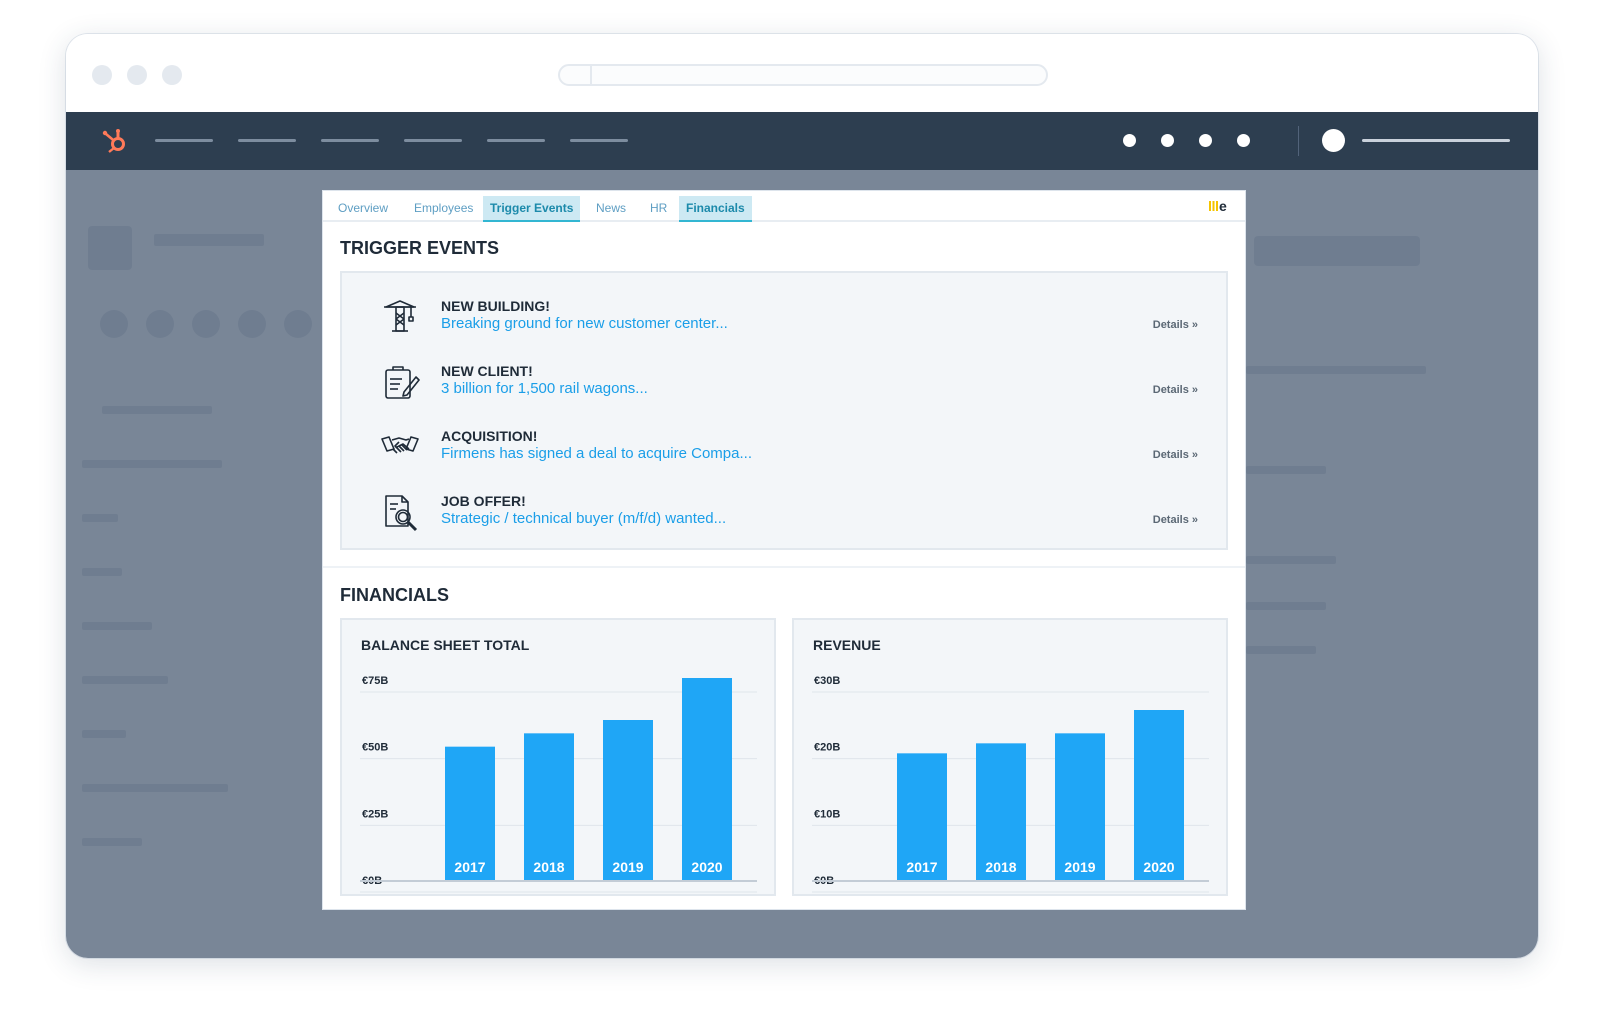 The height and width of the screenshot is (1019, 1600). Describe the element at coordinates (1223, 206) in the screenshot. I see `svg-text: e` at that location.